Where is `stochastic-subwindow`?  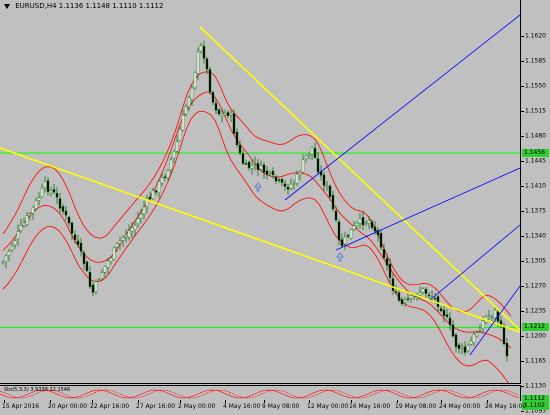 stochastic-subwindow is located at coordinates (260, 393).